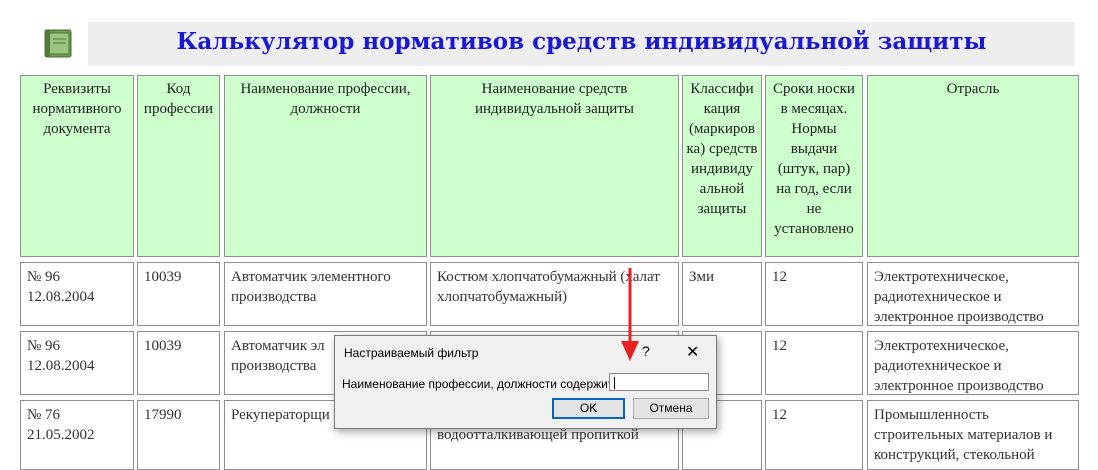  I want to click on annotation-arrow-icon, so click(630, 314).